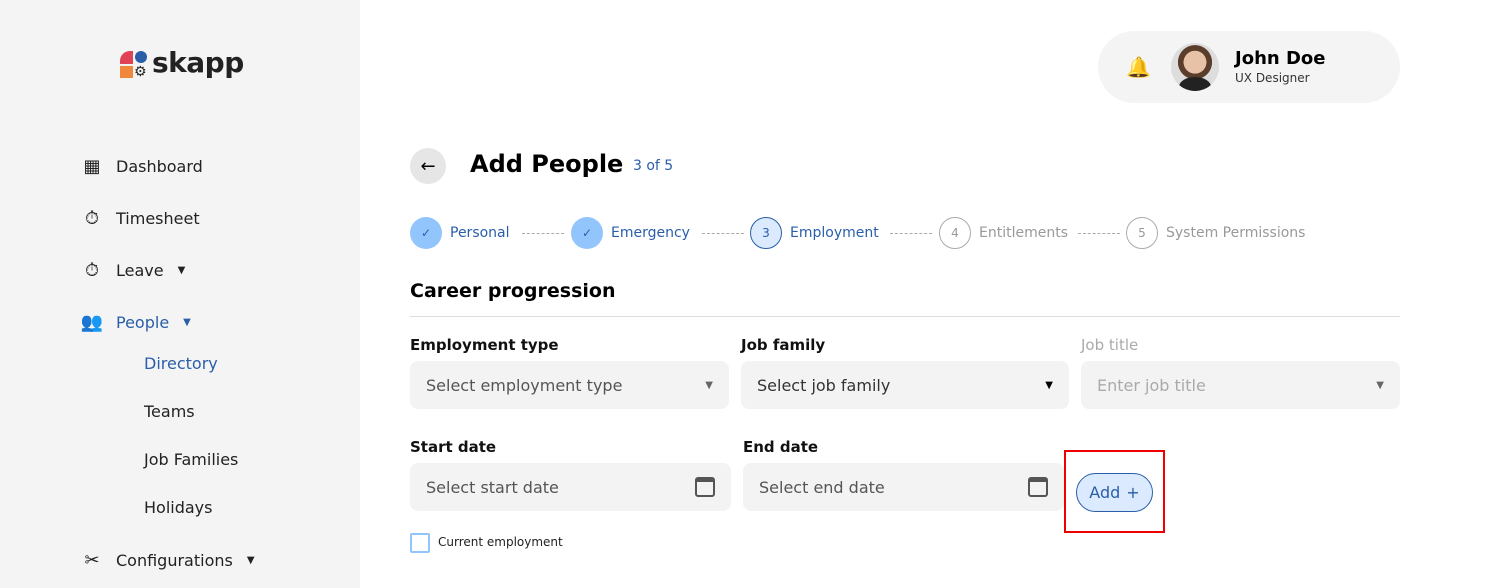 The width and height of the screenshot is (1512, 588). I want to click on sidebar-item-timesheet: ⏱ Timesheet, so click(140, 218).